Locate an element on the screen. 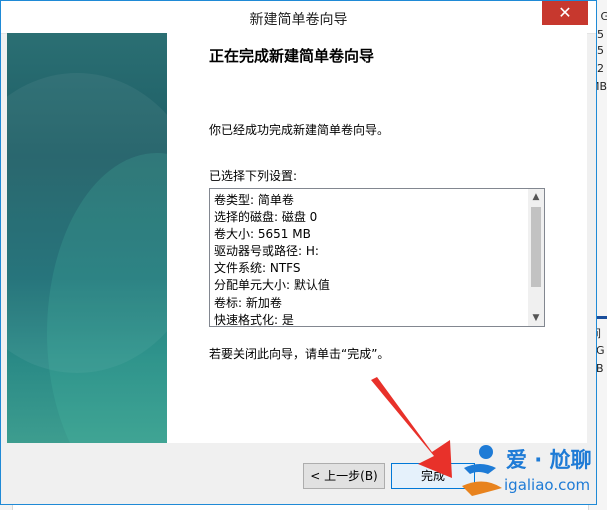 This screenshot has width=607, height=510. watermark-title: 爱 · 尬聊 is located at coordinates (549, 460).